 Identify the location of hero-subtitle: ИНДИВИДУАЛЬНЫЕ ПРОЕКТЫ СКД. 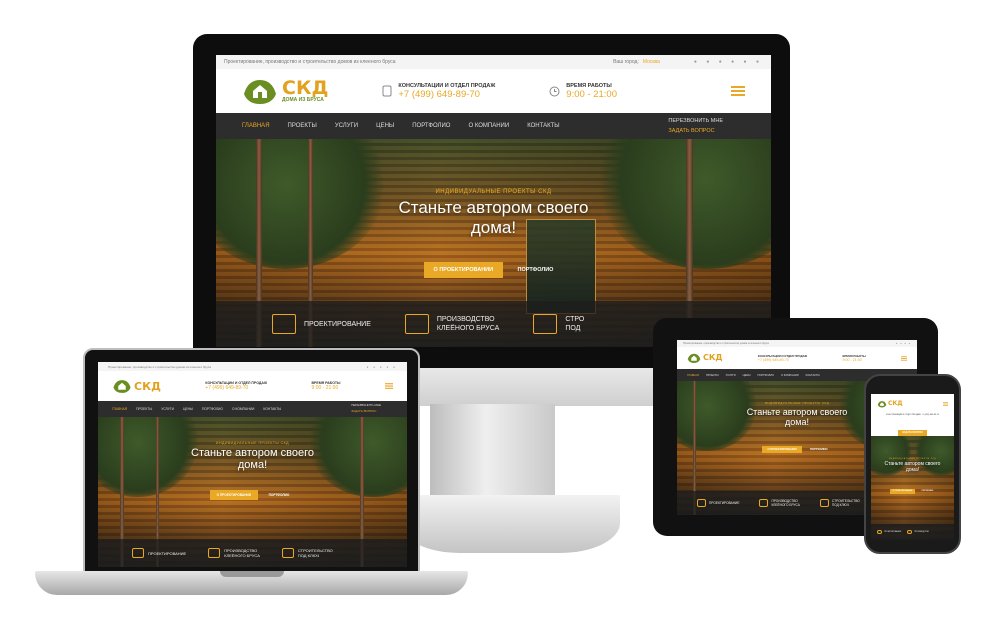
(493, 192).